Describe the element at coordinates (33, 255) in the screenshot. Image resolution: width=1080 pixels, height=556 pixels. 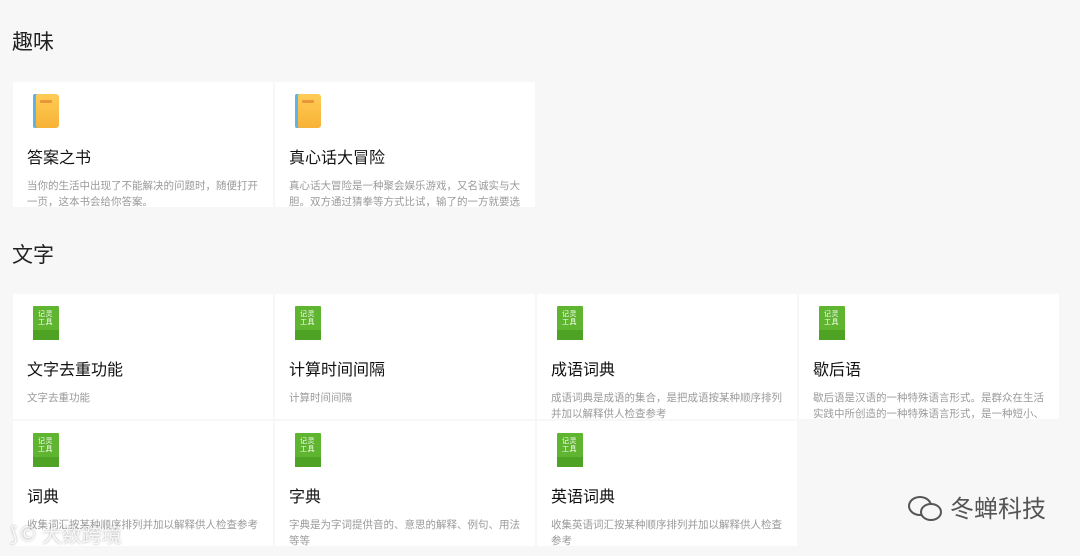
I see `section-title-text: 文字` at that location.